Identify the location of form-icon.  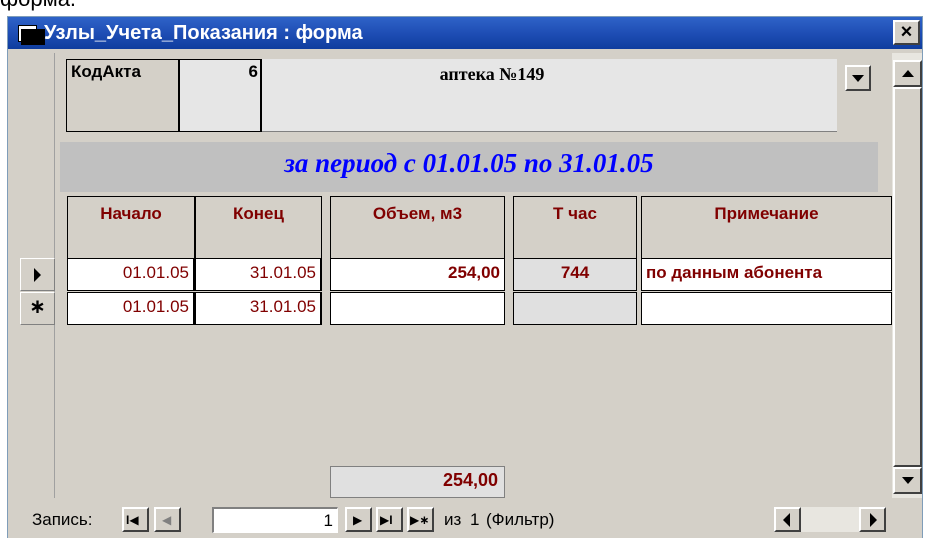
(31, 35).